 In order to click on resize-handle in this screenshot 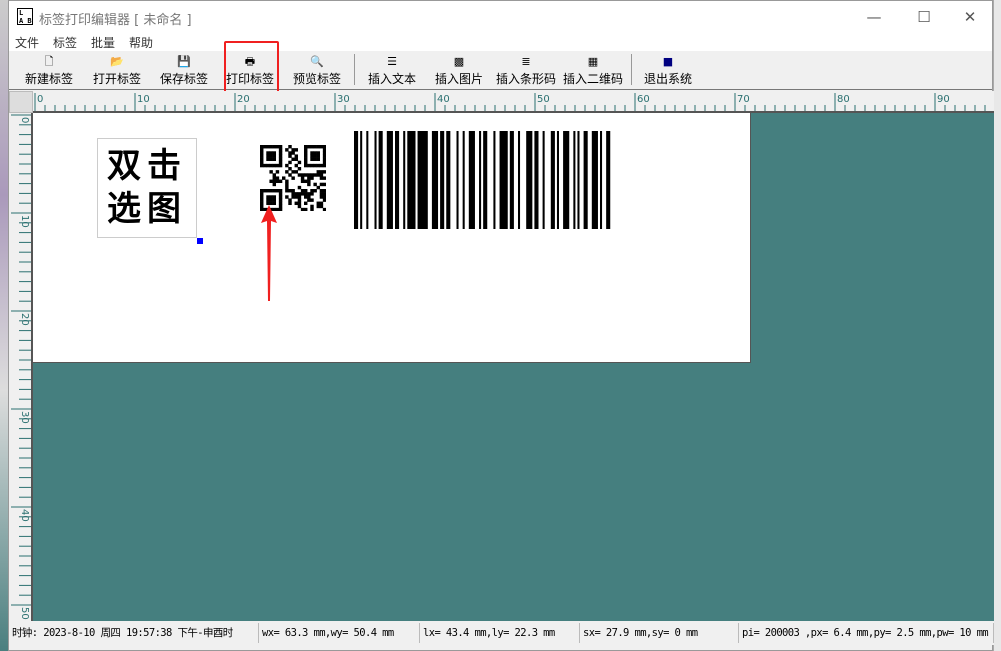, I will do `click(200, 241)`.